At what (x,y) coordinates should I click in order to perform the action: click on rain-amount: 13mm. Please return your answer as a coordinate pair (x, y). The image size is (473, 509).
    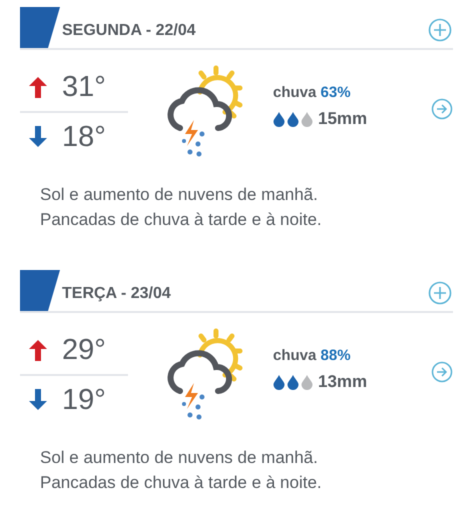
    Looking at the image, I should click on (343, 382).